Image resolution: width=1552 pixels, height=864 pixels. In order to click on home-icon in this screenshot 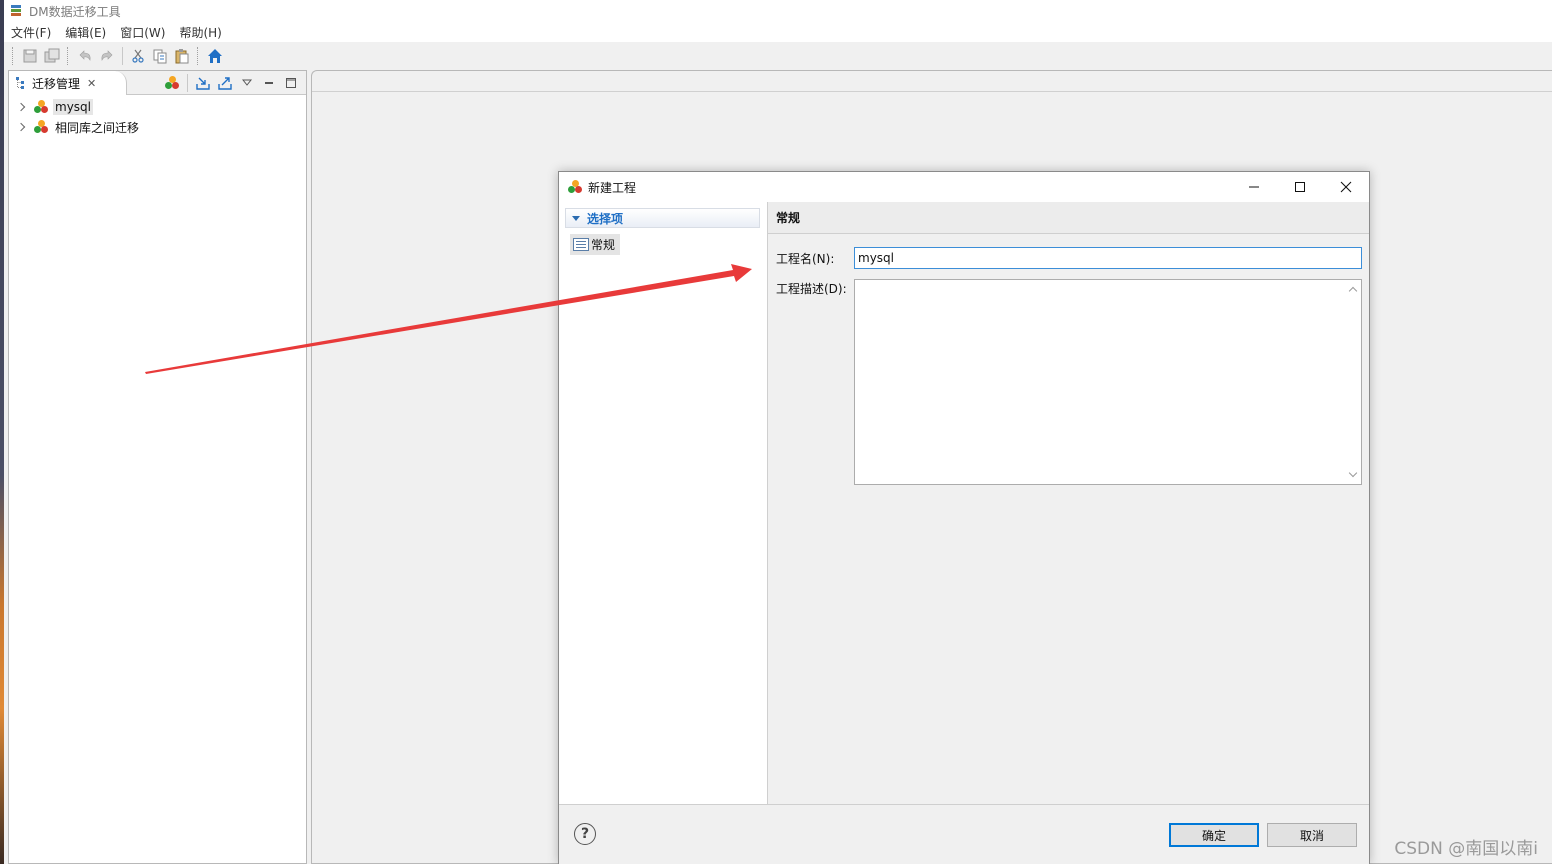, I will do `click(215, 56)`.